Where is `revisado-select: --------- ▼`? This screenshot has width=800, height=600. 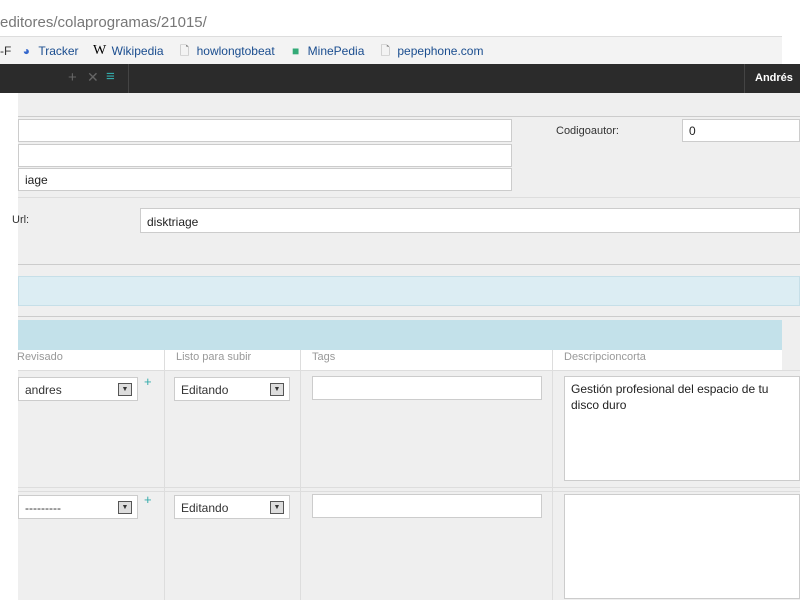 revisado-select: --------- ▼ is located at coordinates (78, 507).